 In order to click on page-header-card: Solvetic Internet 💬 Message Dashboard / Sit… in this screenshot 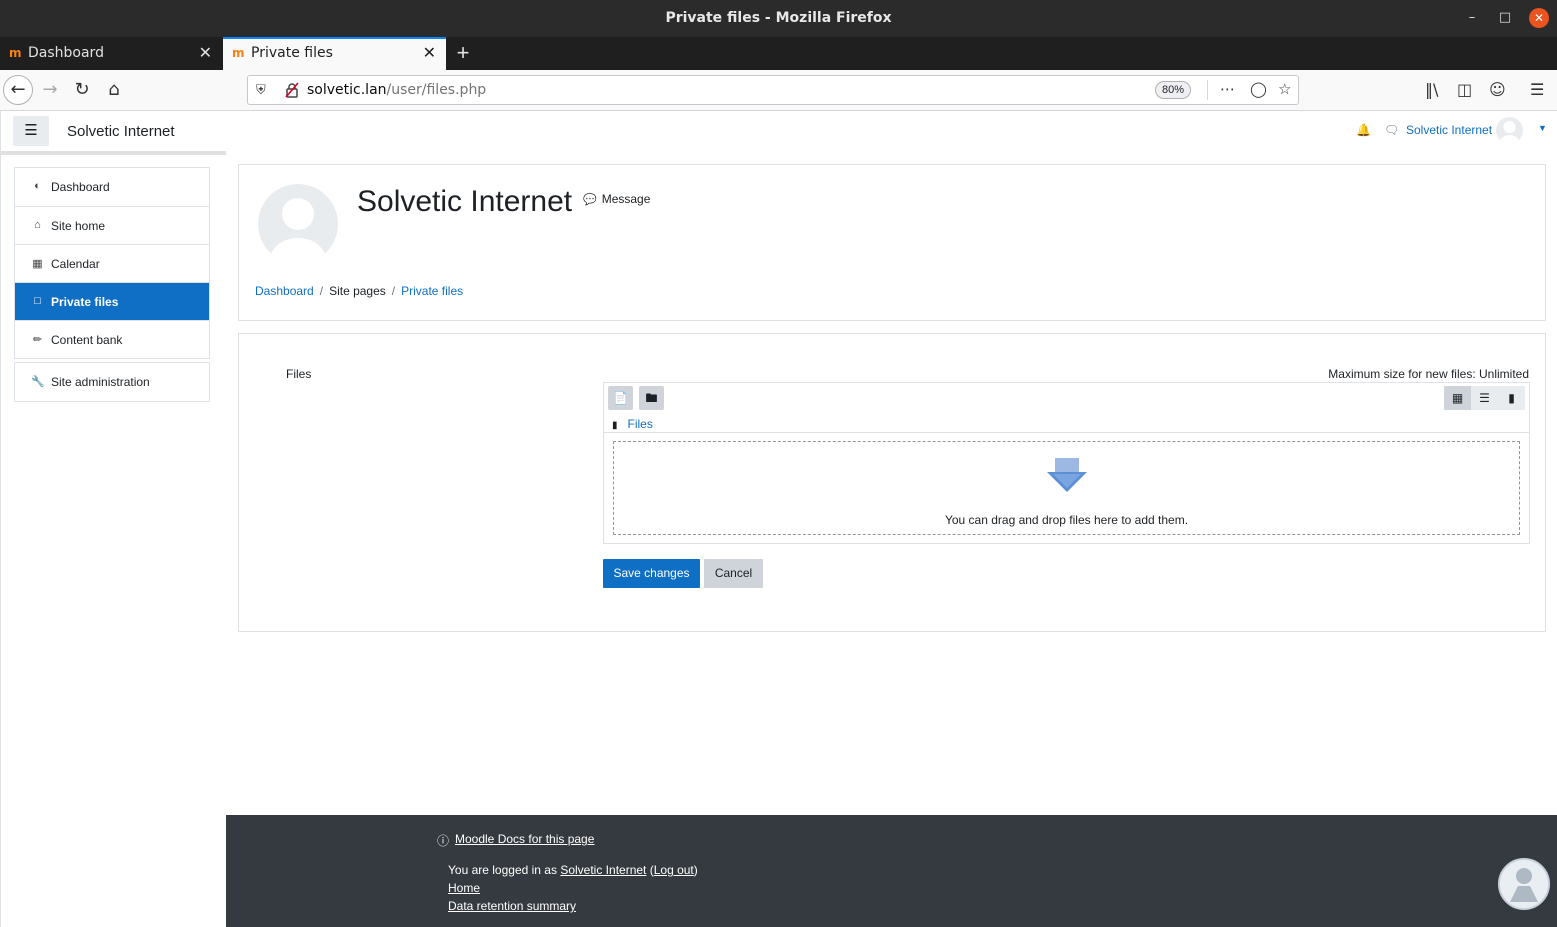, I will do `click(892, 242)`.